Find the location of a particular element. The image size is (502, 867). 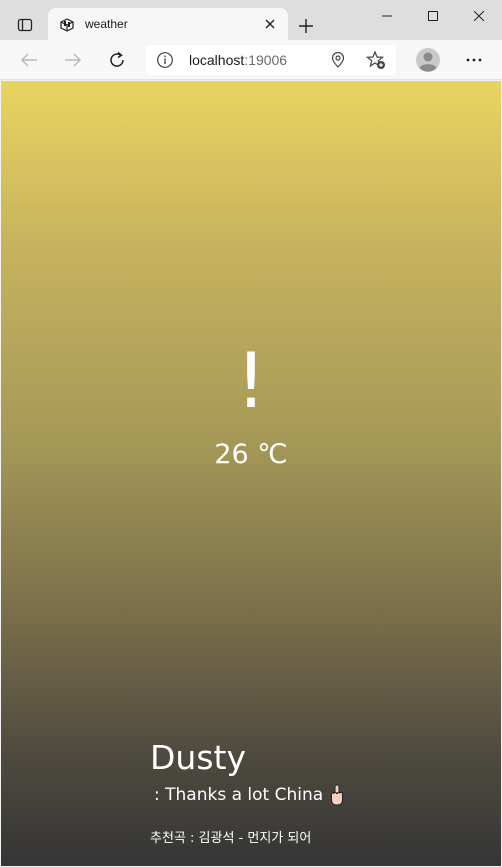

address-bar: localhost:19006 is located at coordinates (271, 60).